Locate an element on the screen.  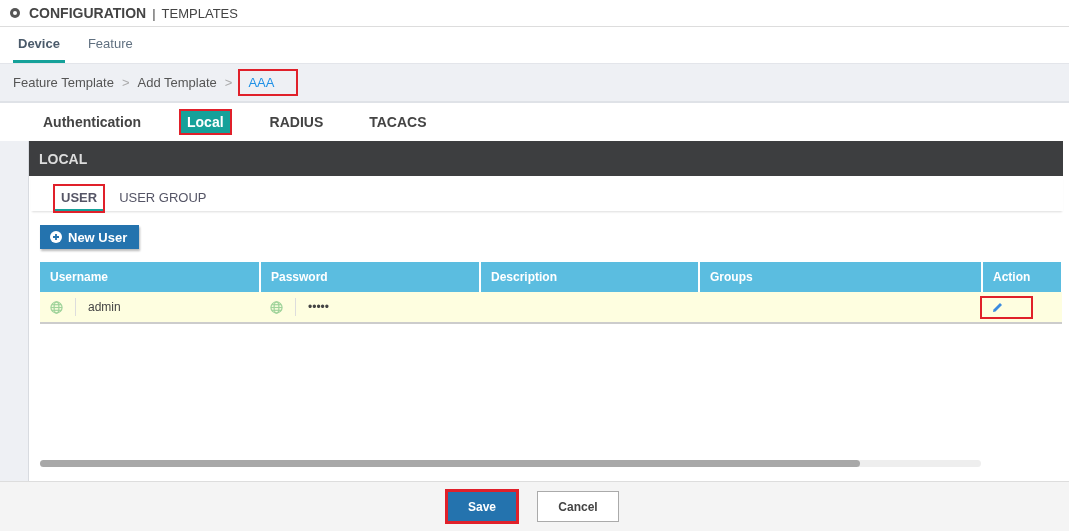
column-header: Action is located at coordinates (1022, 277).